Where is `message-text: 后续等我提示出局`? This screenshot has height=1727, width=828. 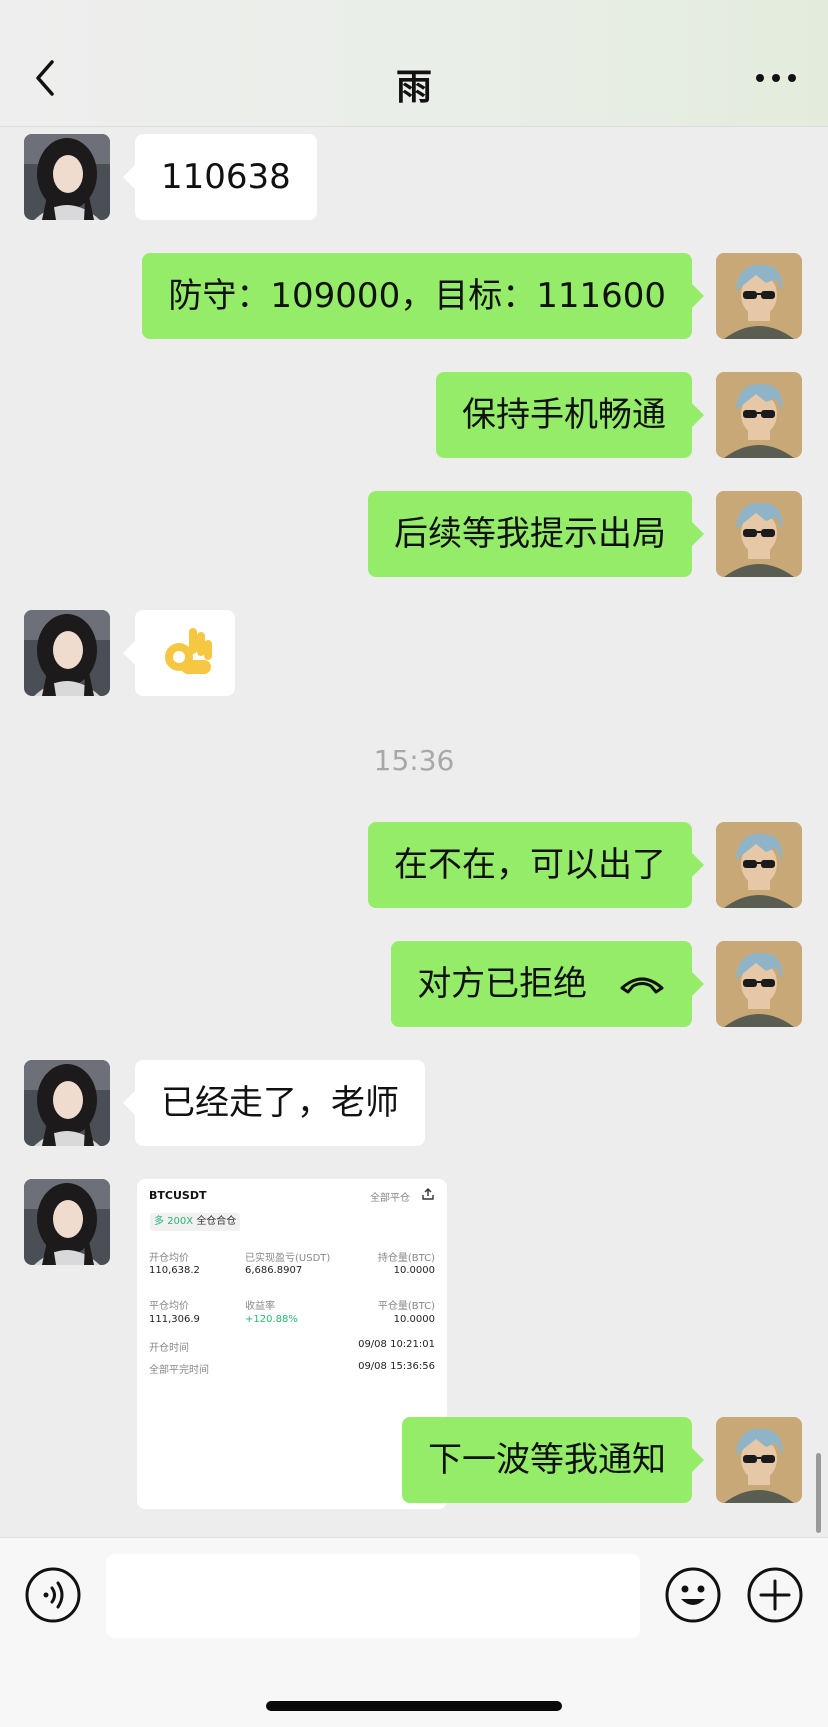 message-text: 后续等我提示出局 is located at coordinates (530, 534).